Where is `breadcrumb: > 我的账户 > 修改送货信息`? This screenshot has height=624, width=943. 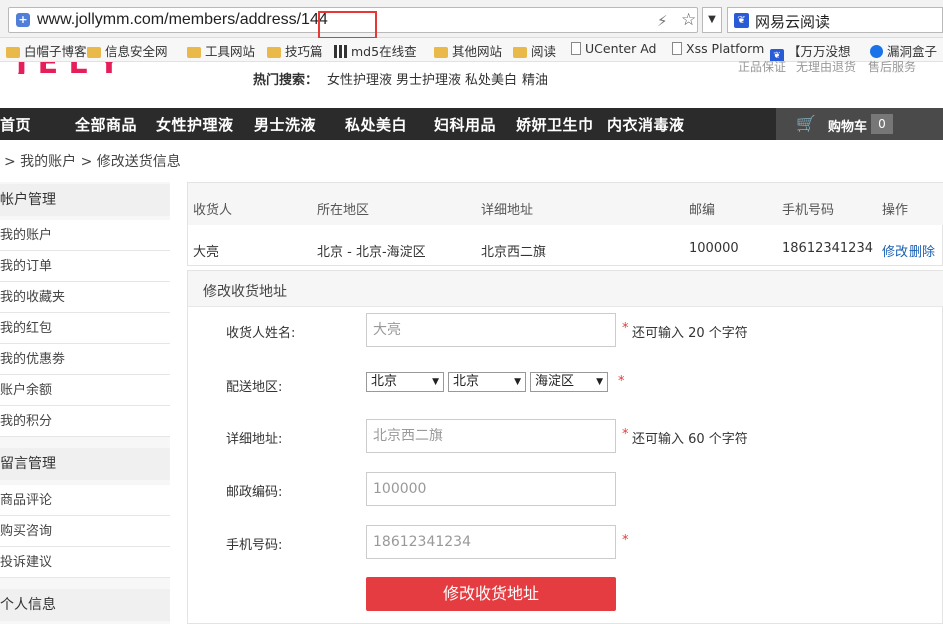 breadcrumb: > 我的账户 > 修改送货信息 is located at coordinates (92, 162).